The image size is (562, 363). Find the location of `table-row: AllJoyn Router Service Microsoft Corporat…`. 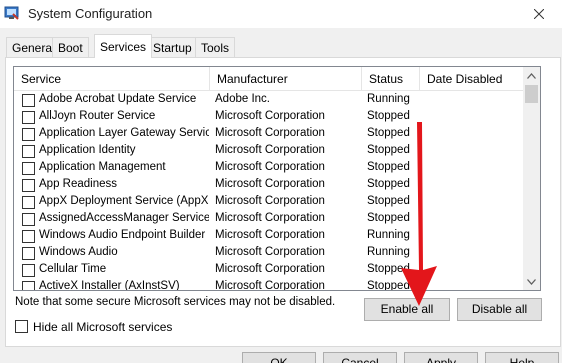

table-row: AllJoyn Router Service Microsoft Corporat… is located at coordinates (268, 117).